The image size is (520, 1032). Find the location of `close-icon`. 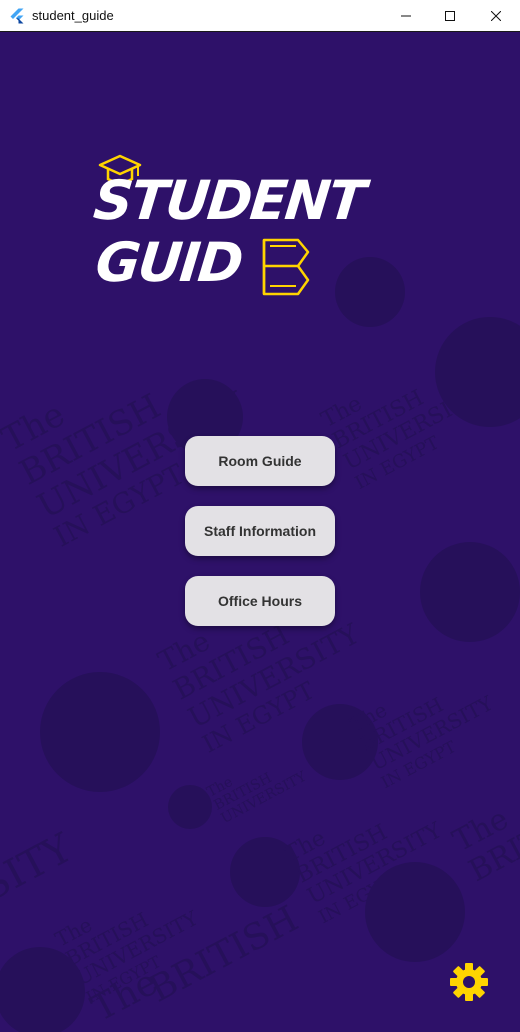

close-icon is located at coordinates (496, 15).